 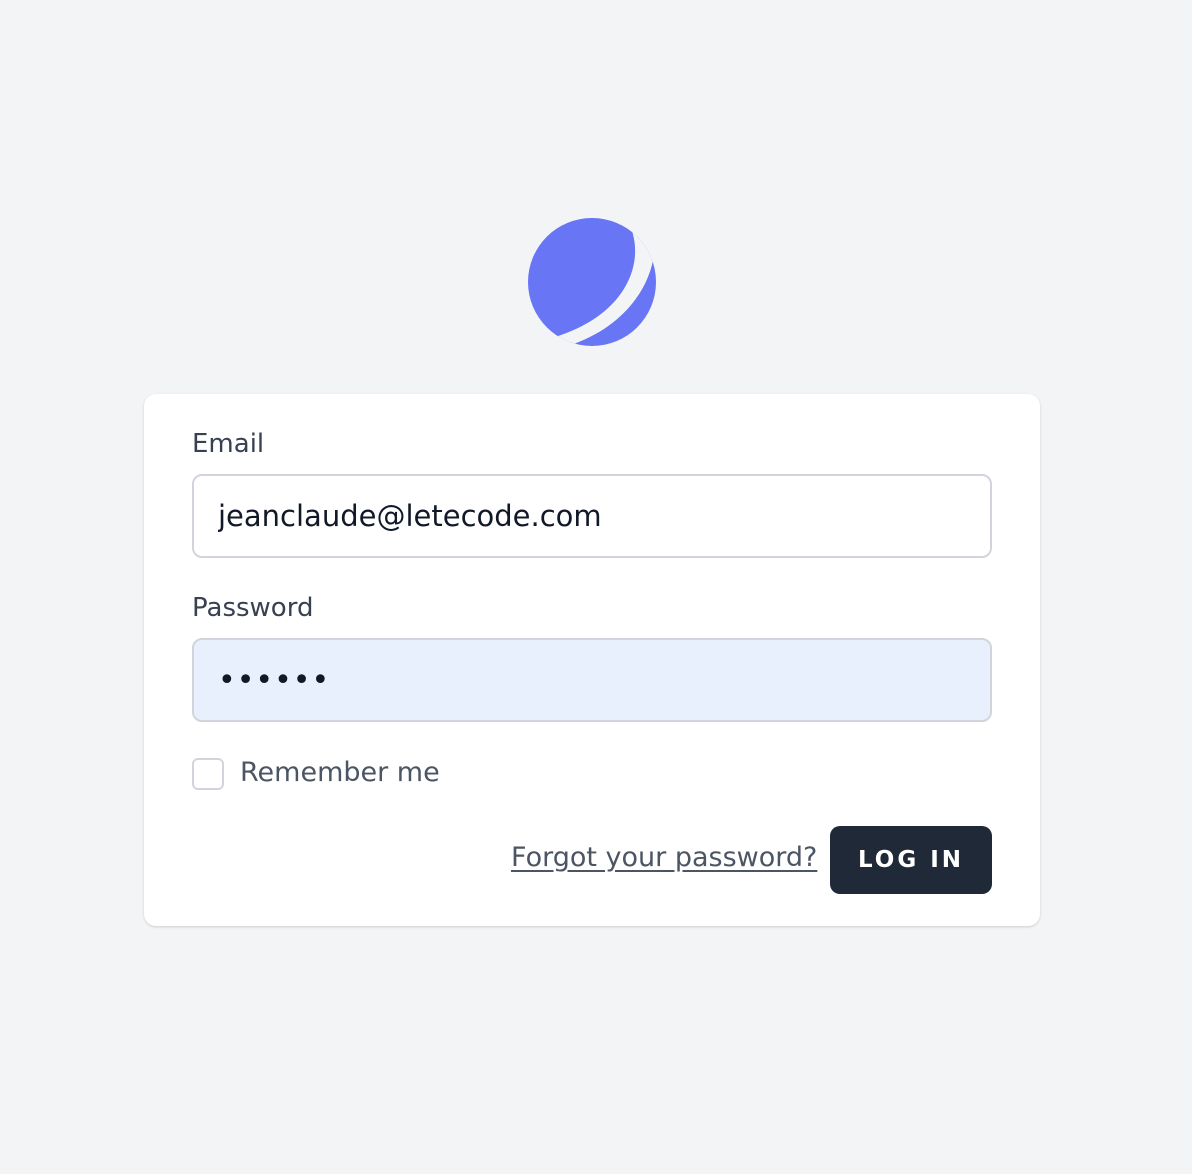 I want to click on forgot-password-link: Forgot your password?, so click(x=664, y=858).